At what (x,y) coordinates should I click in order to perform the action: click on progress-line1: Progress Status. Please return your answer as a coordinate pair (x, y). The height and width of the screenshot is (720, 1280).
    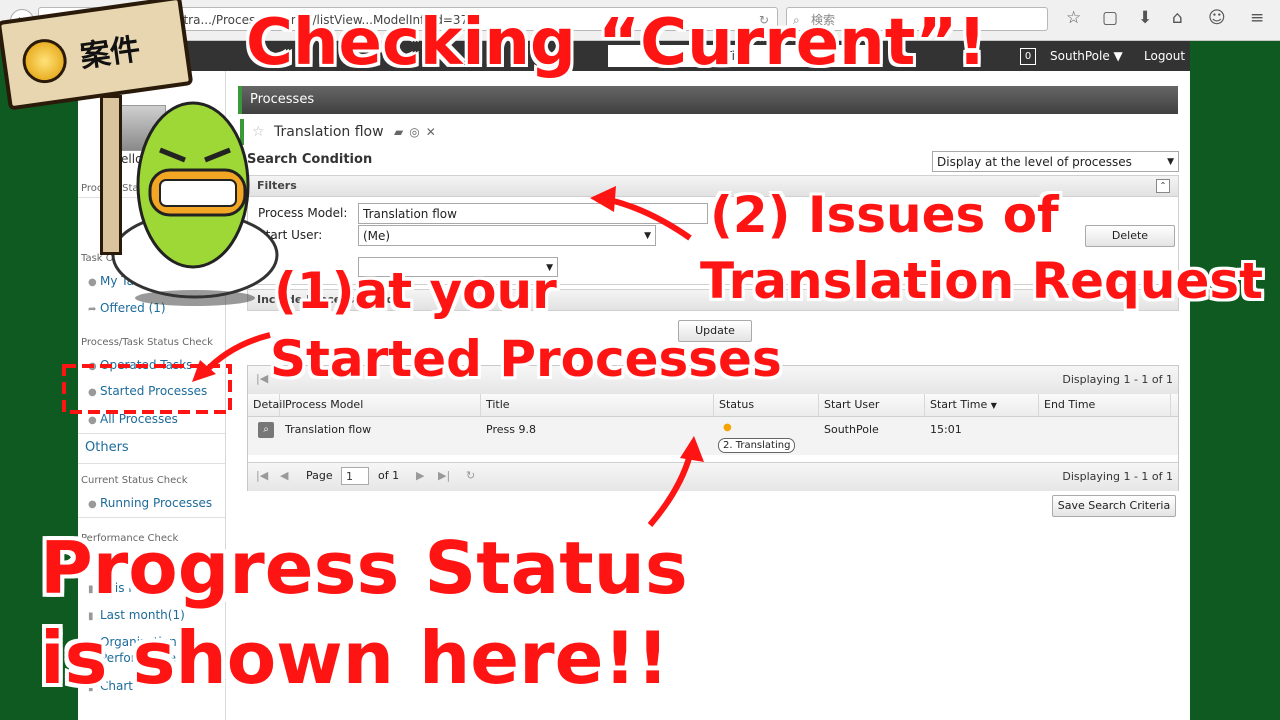
    Looking at the image, I should click on (364, 568).